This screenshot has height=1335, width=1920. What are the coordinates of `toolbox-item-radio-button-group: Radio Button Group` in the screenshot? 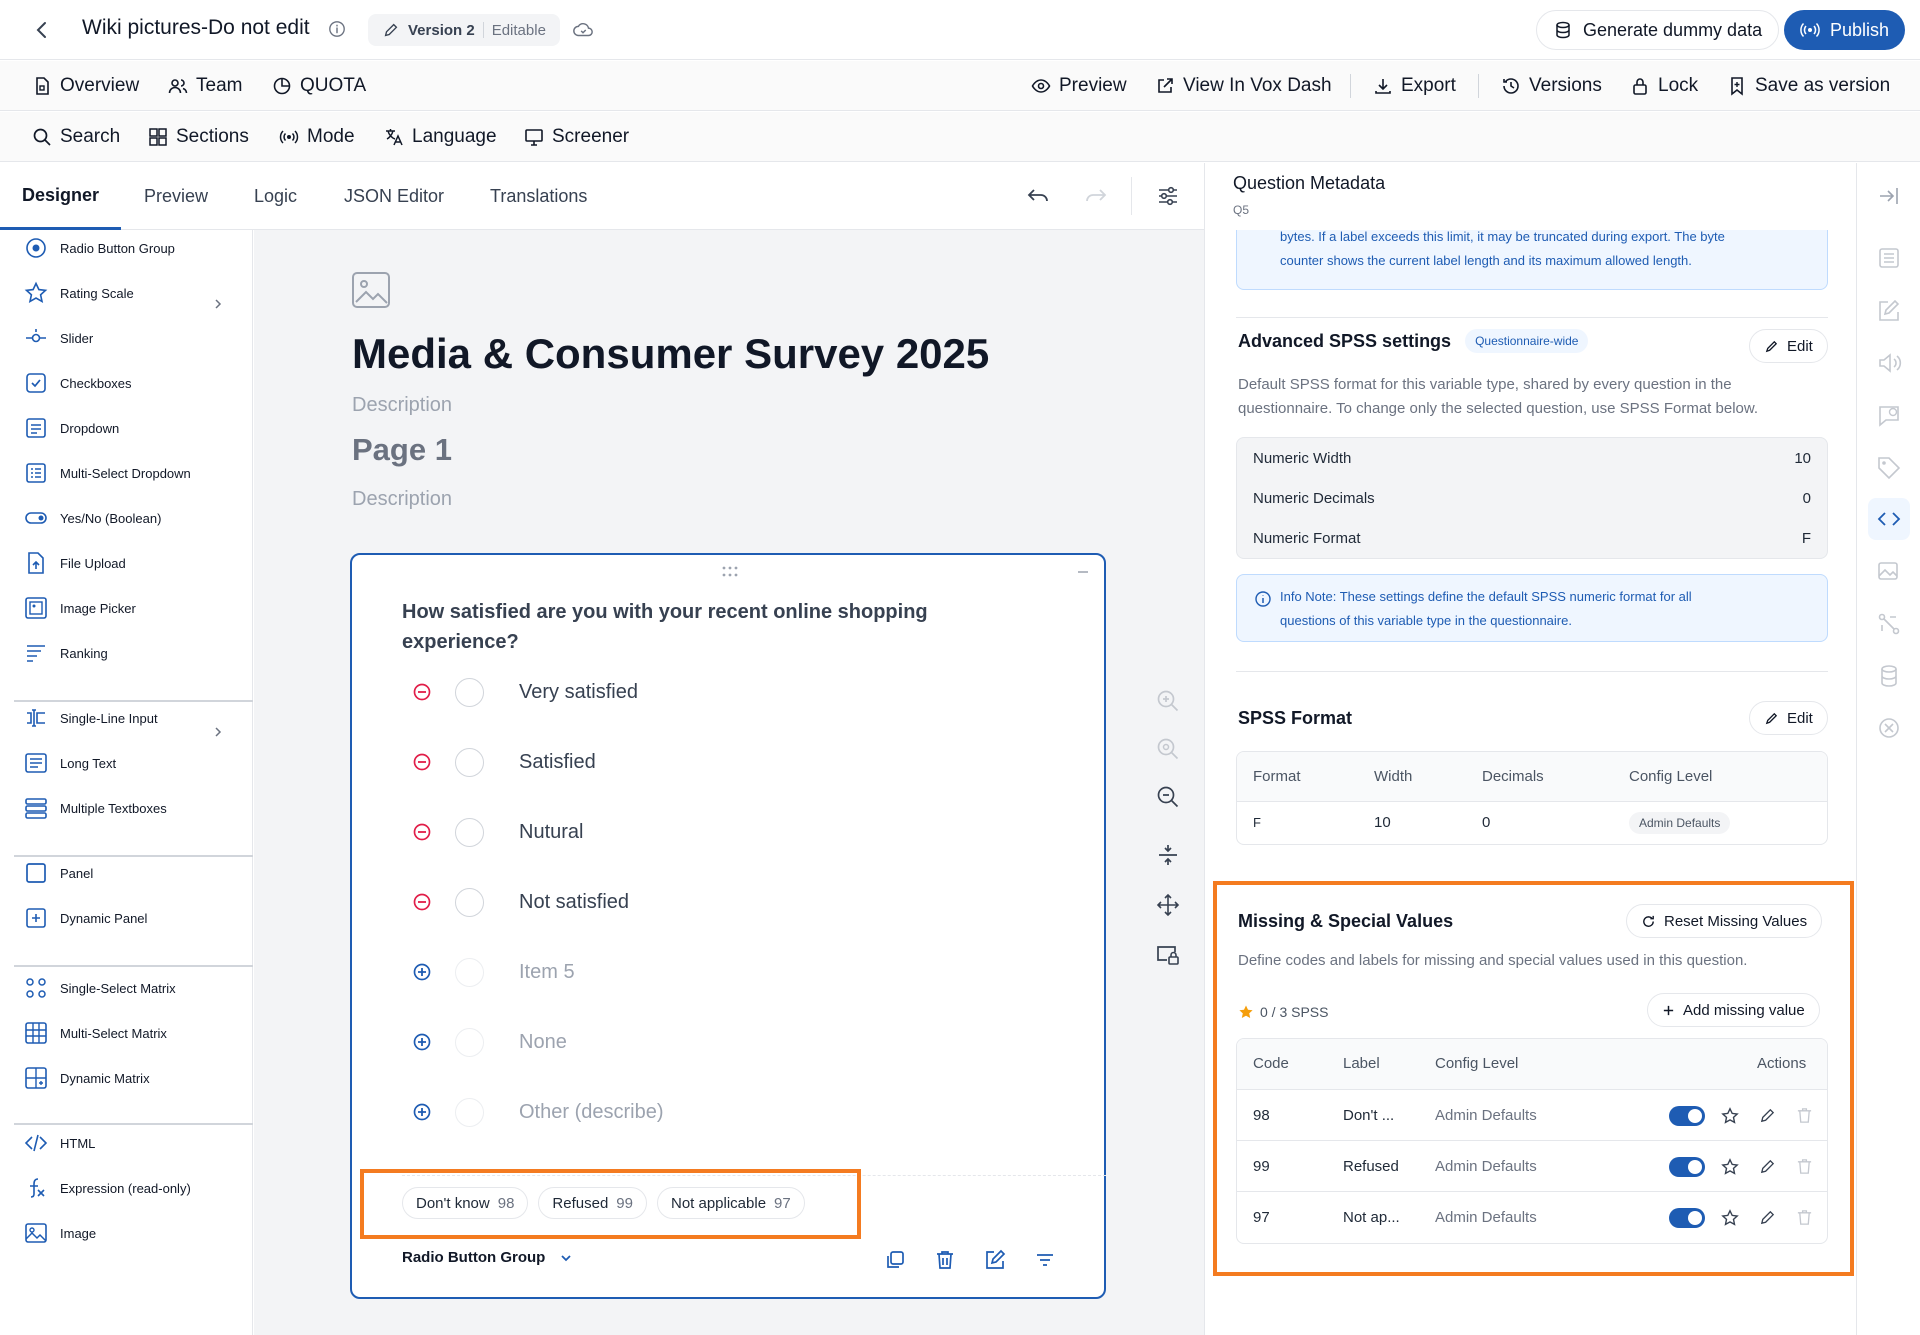 It's located at (99, 248).